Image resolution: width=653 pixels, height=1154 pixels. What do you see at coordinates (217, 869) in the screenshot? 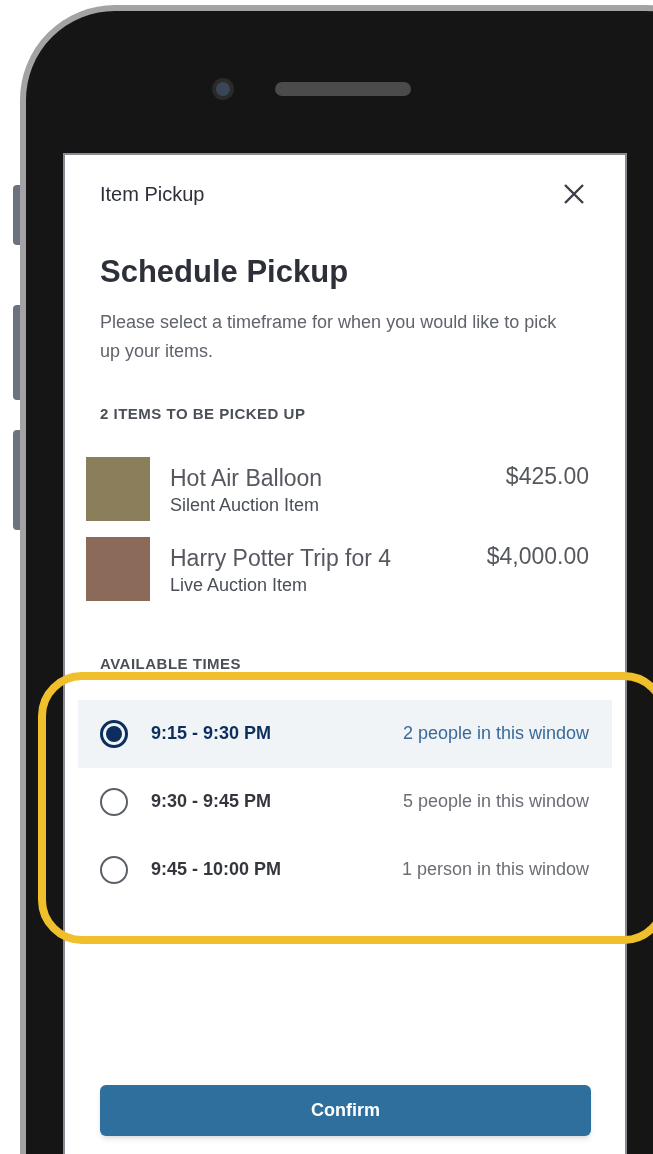
I see `time-range: 9:45 - 10:00 PM` at bounding box center [217, 869].